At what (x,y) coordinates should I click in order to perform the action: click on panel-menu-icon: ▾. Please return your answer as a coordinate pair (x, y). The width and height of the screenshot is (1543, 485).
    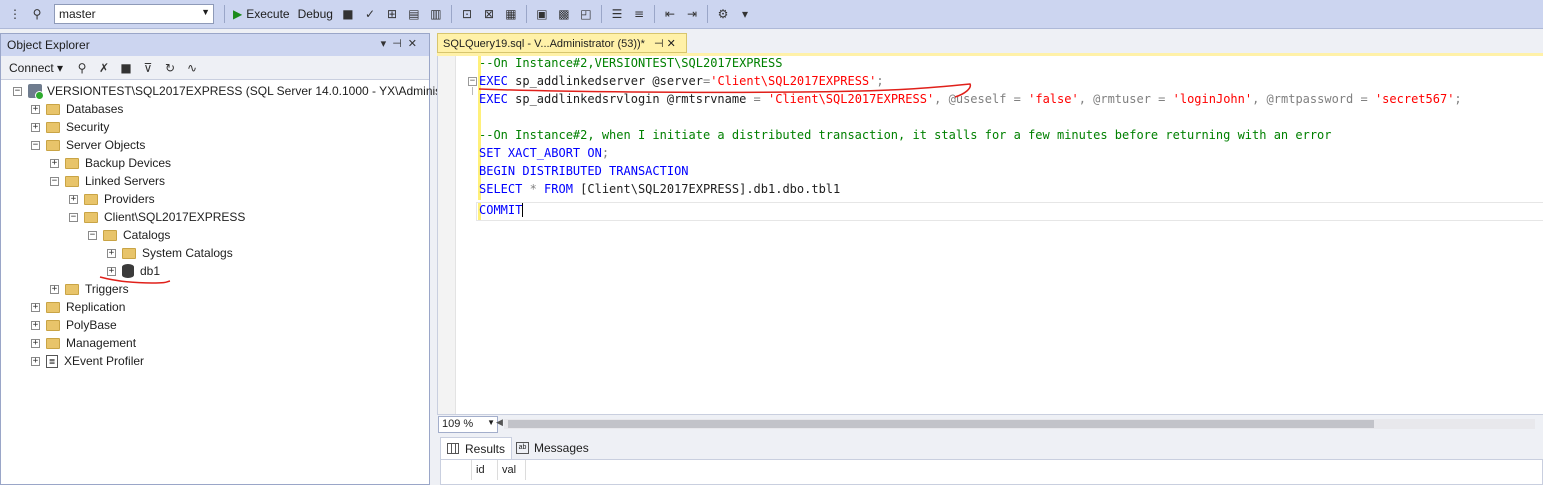
    Looking at the image, I should click on (387, 44).